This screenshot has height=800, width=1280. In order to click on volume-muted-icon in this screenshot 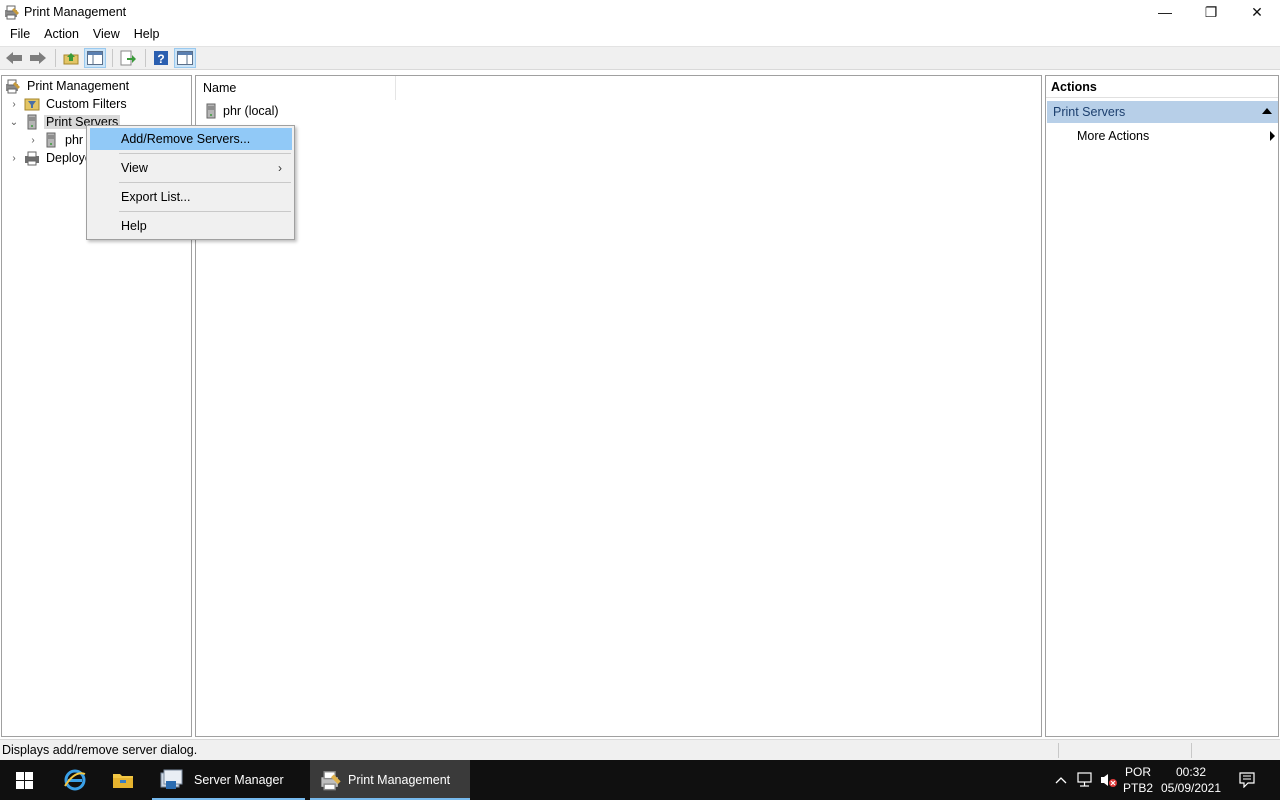, I will do `click(1109, 780)`.